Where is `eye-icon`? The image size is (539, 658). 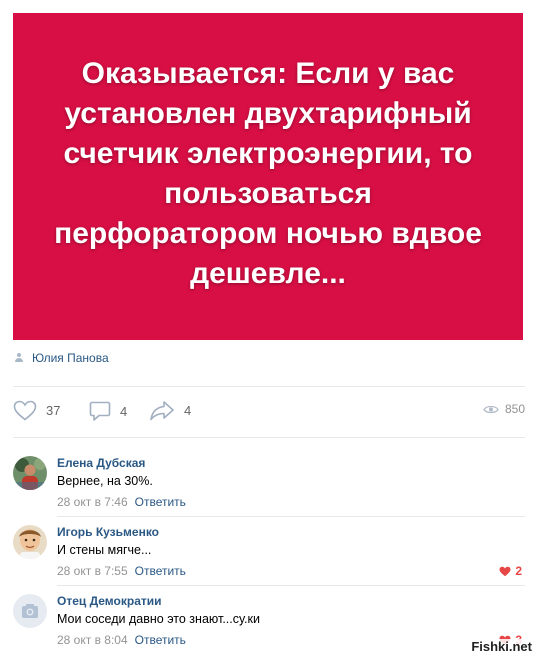
eye-icon is located at coordinates (491, 409).